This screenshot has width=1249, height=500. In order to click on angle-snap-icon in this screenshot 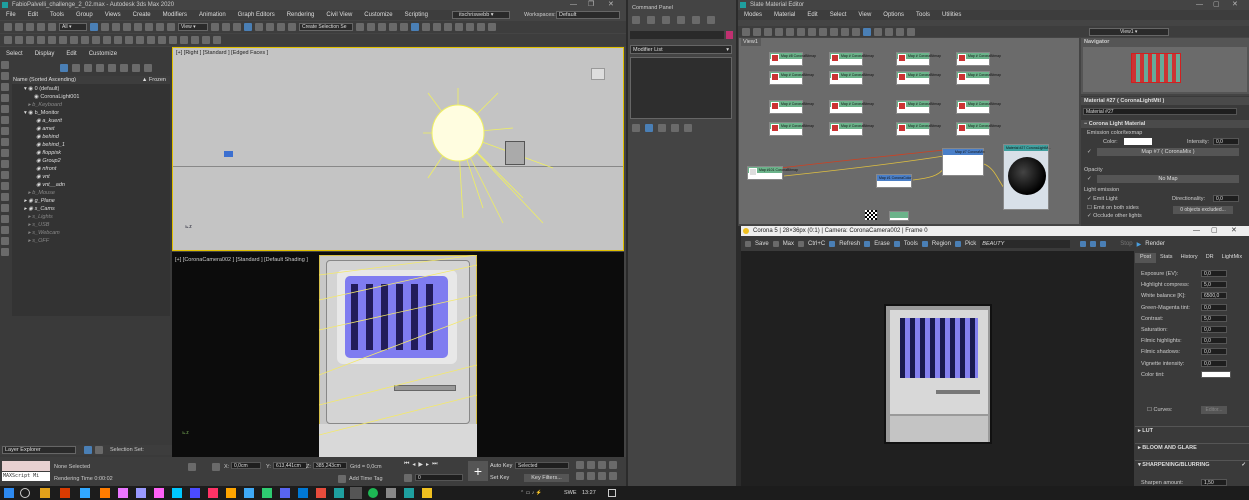, I will do `click(259, 27)`.